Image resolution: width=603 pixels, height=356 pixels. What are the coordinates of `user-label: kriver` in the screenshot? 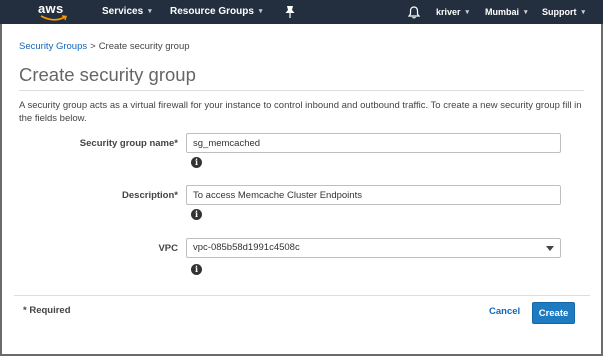 It's located at (448, 12).